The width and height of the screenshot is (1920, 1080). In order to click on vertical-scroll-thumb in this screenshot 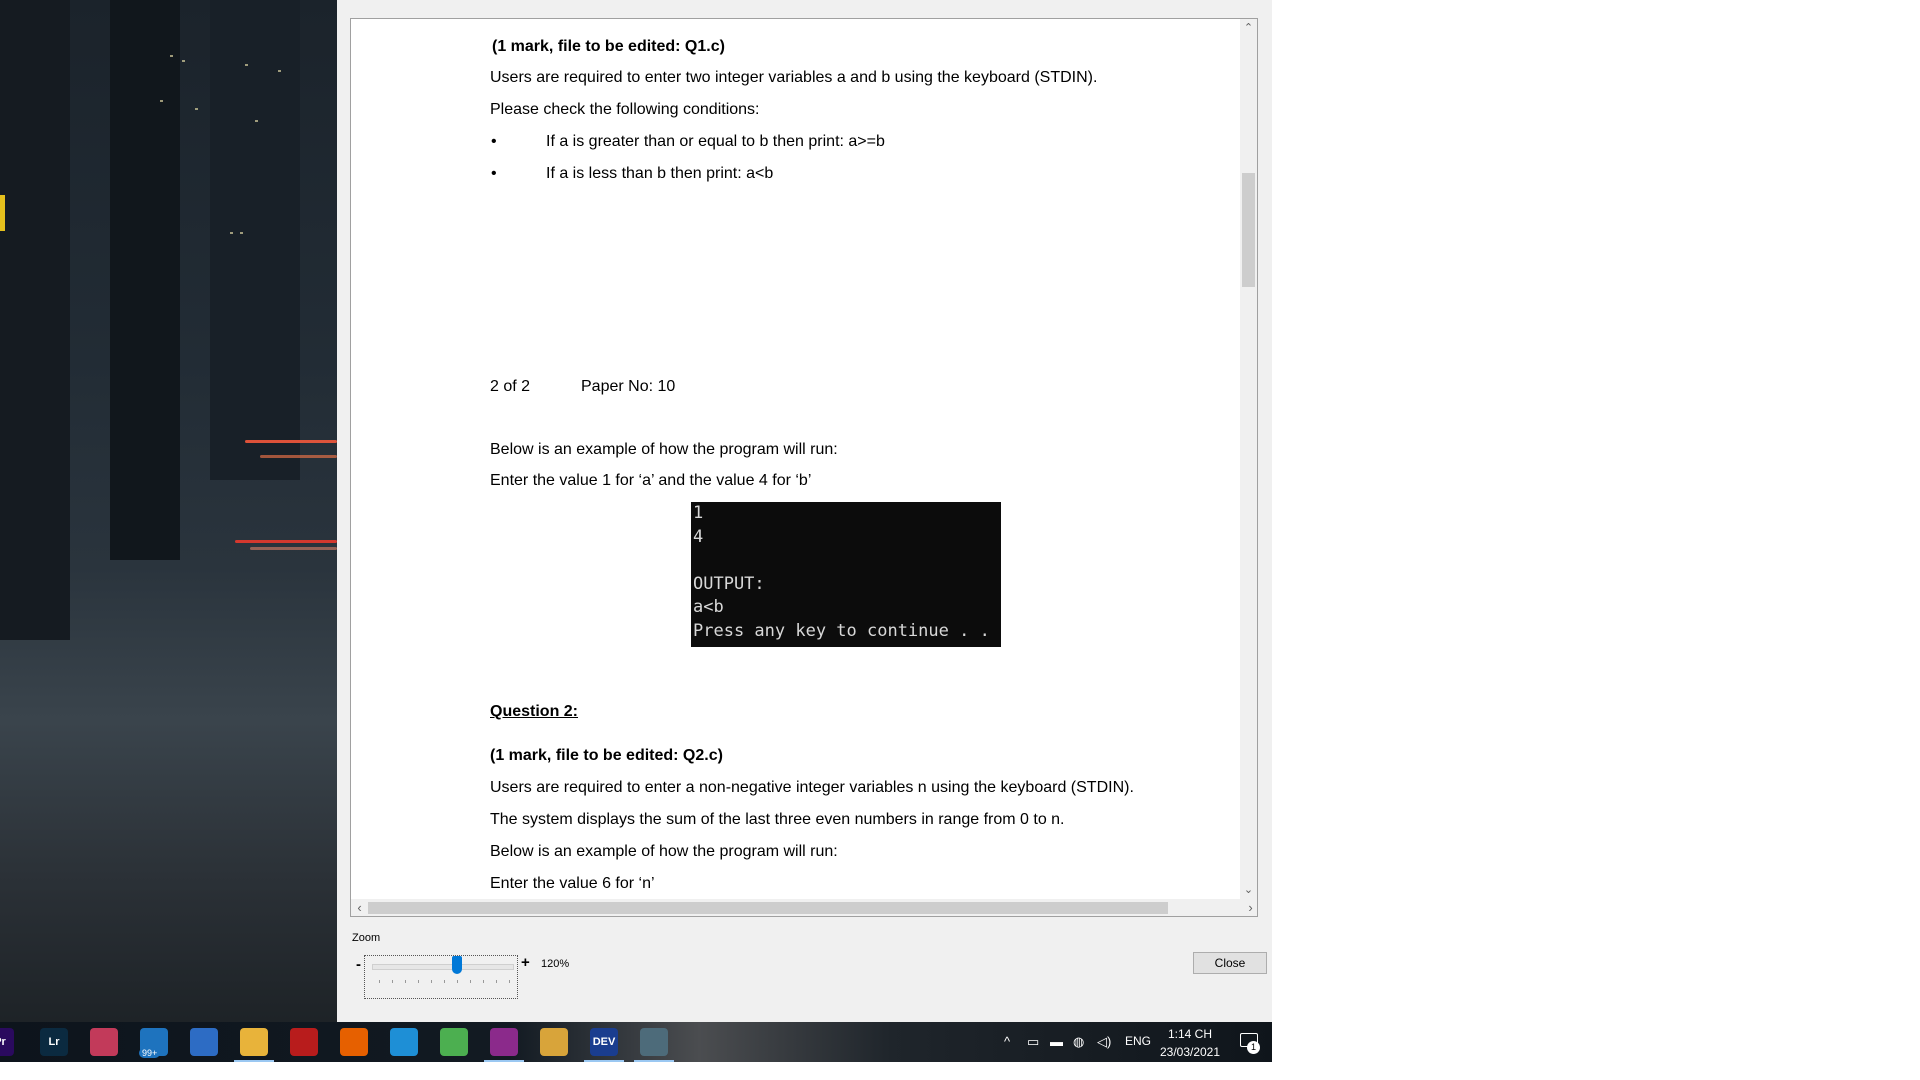, I will do `click(1248, 230)`.